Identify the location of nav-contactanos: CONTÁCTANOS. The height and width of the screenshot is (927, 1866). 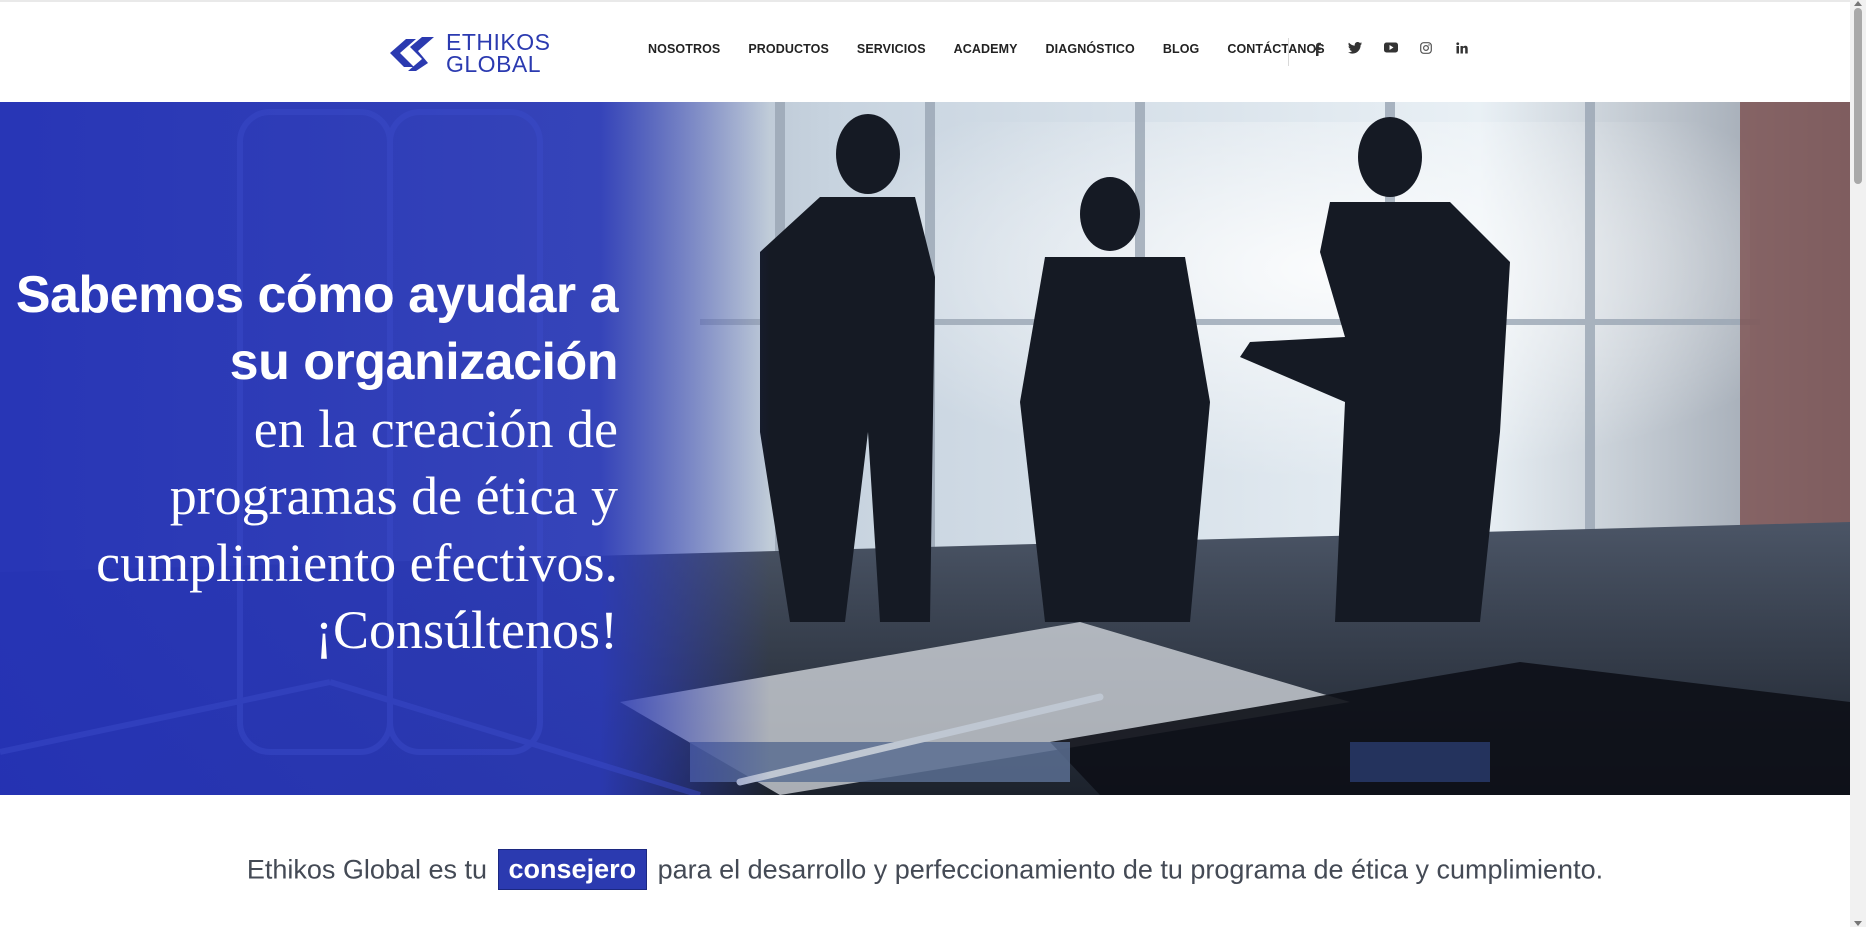
(1275, 49).